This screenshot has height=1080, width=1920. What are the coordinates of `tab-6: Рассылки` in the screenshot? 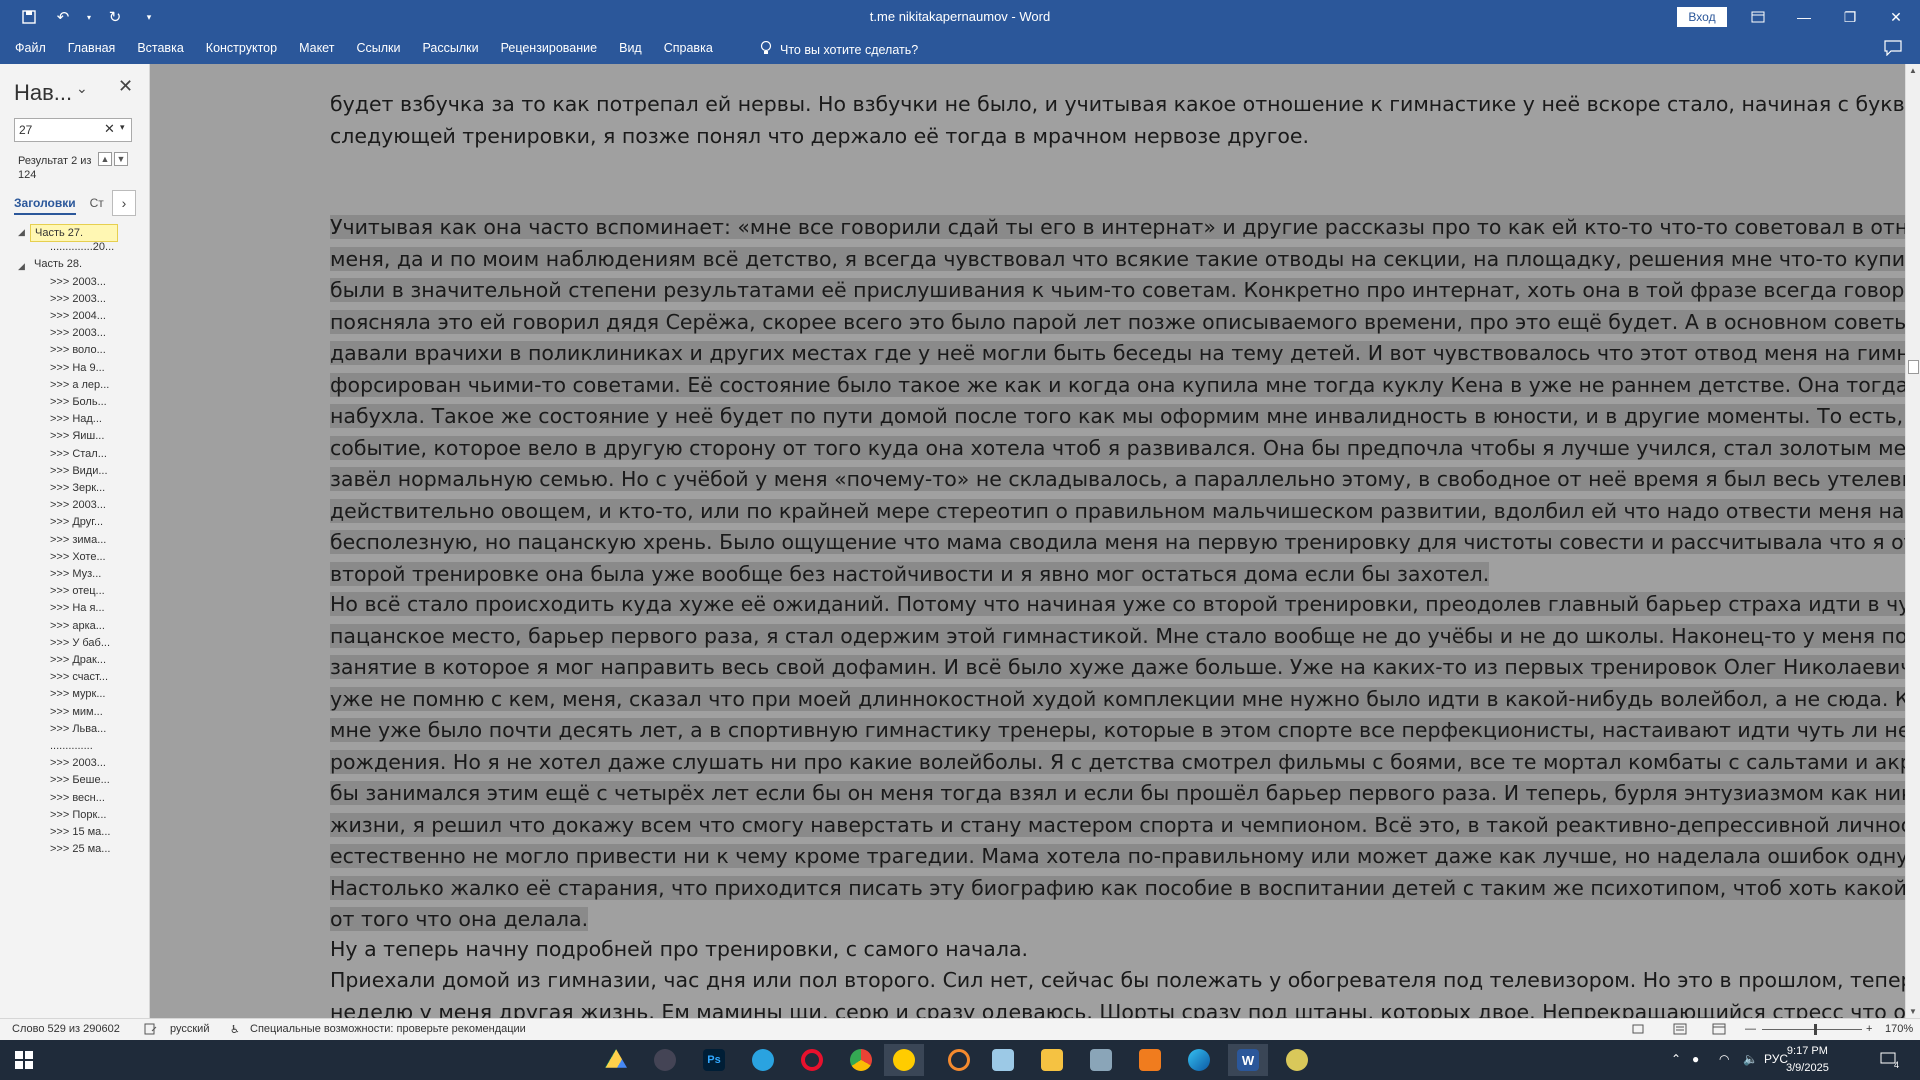 It's located at (450, 48).